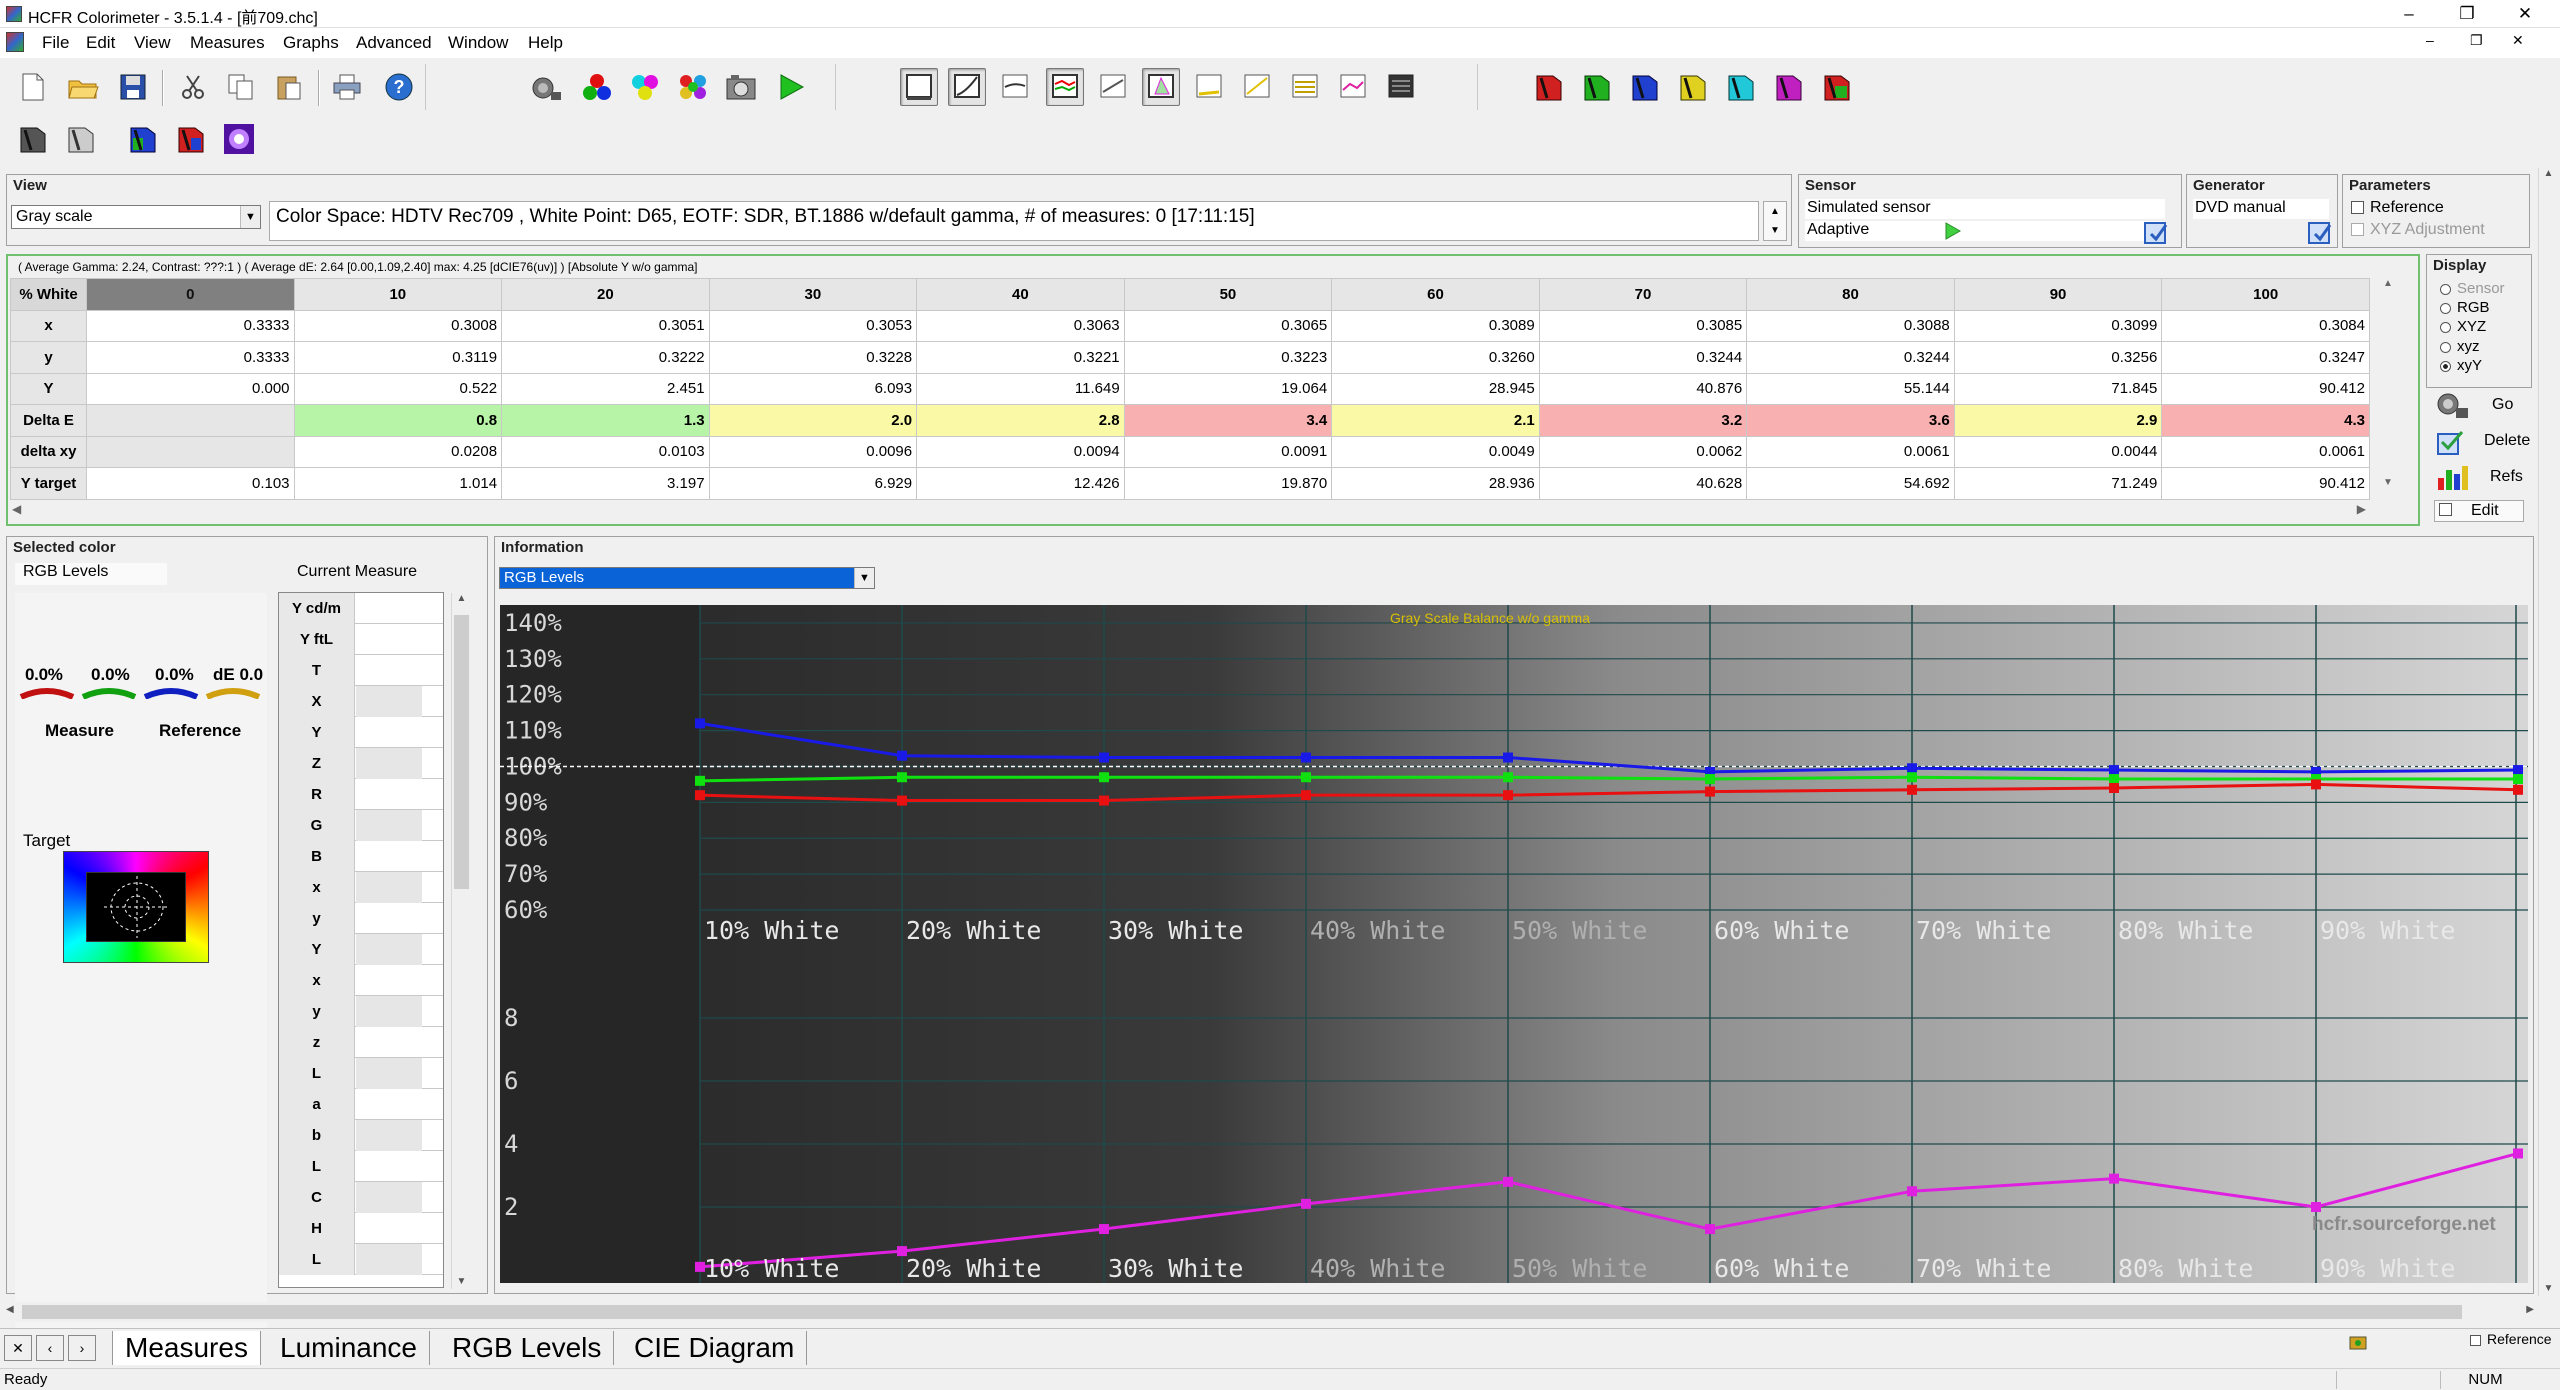 Image resolution: width=2560 pixels, height=1390 pixels. I want to click on rgb-levels-tab: RGB Levels, so click(91, 574).